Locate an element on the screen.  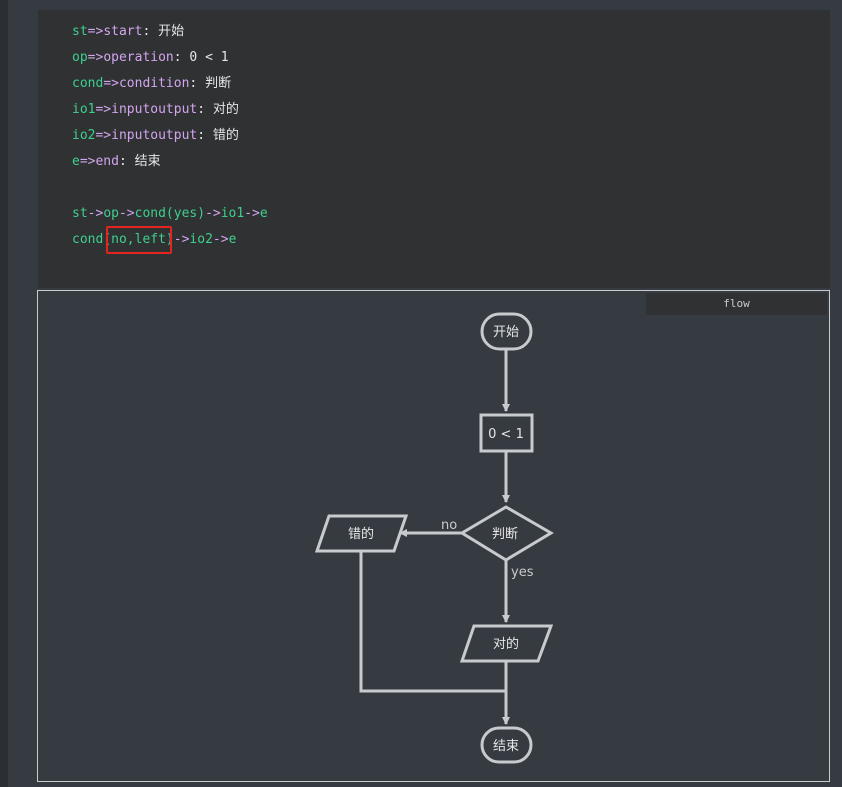
edge-io2-end is located at coordinates (432, 622).